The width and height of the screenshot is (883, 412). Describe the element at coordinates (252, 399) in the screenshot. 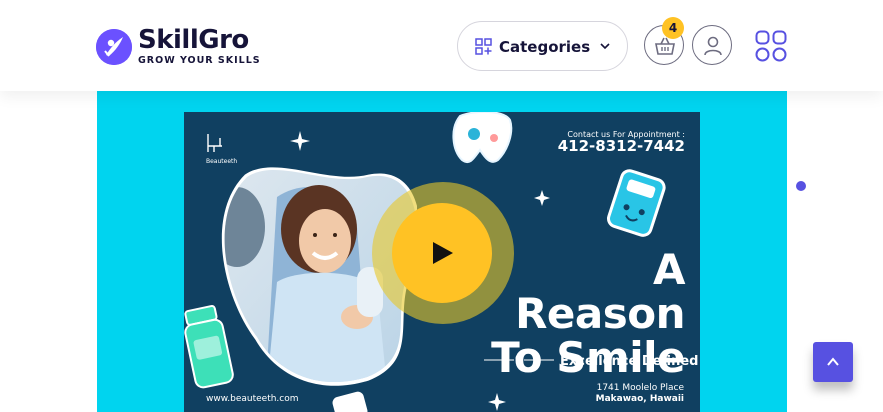

I see `poster-website: www.beauteeth.com` at that location.